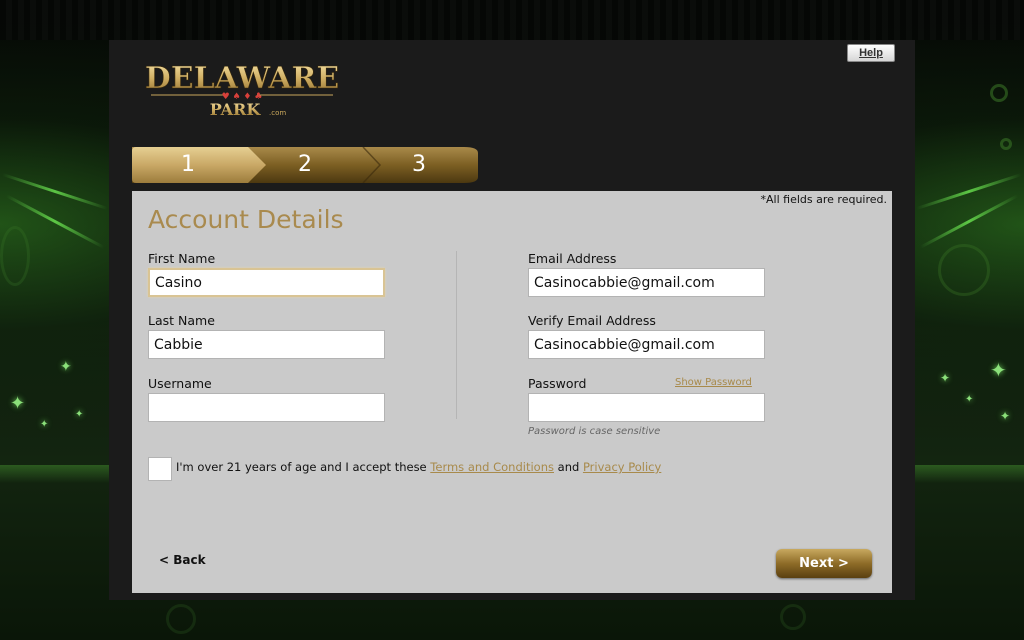 This screenshot has width=1024, height=640. What do you see at coordinates (277, 113) in the screenshot?
I see `svg-text: .com` at bounding box center [277, 113].